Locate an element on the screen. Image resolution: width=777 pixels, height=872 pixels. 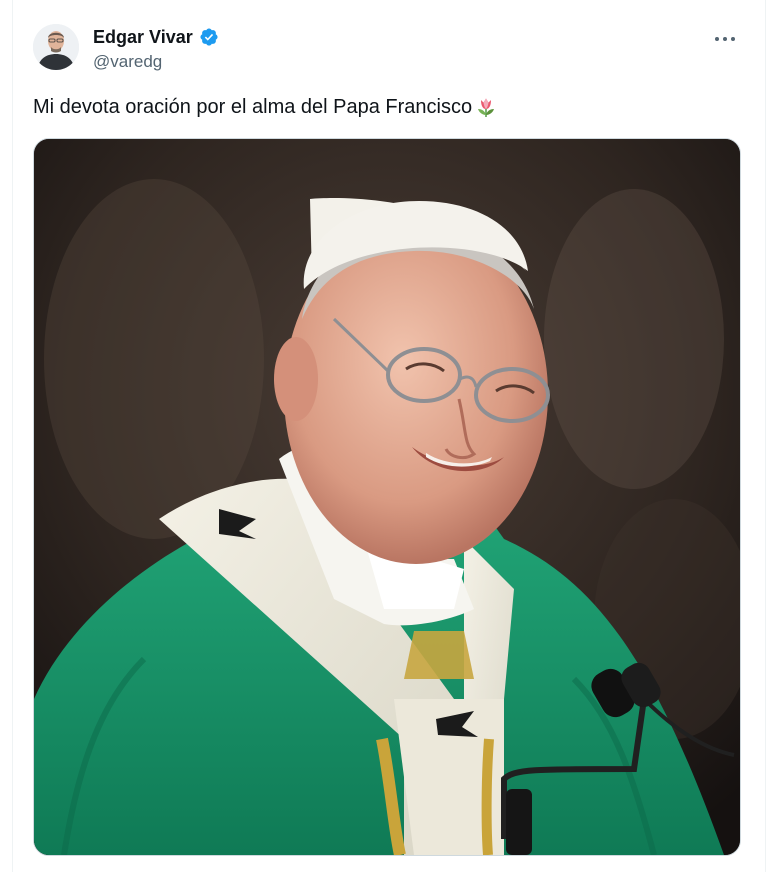
tulip-icon is located at coordinates (486, 107).